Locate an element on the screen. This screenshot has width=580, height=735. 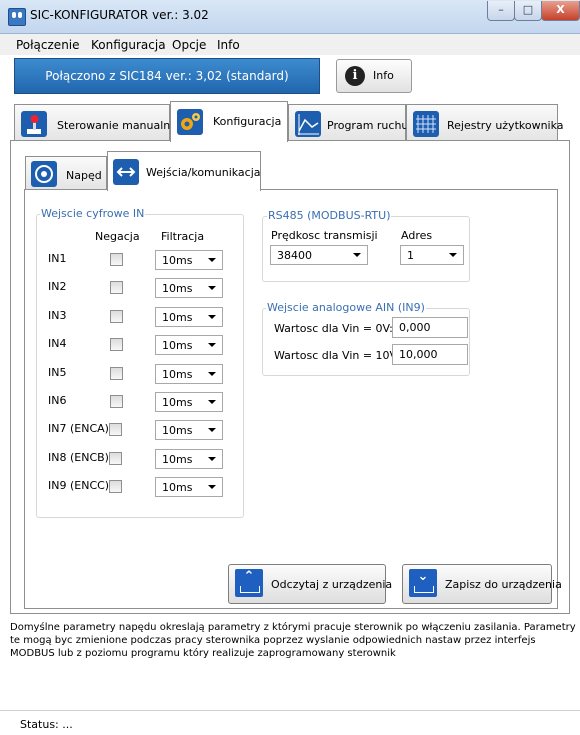
register-grid-icon is located at coordinates (426, 124).